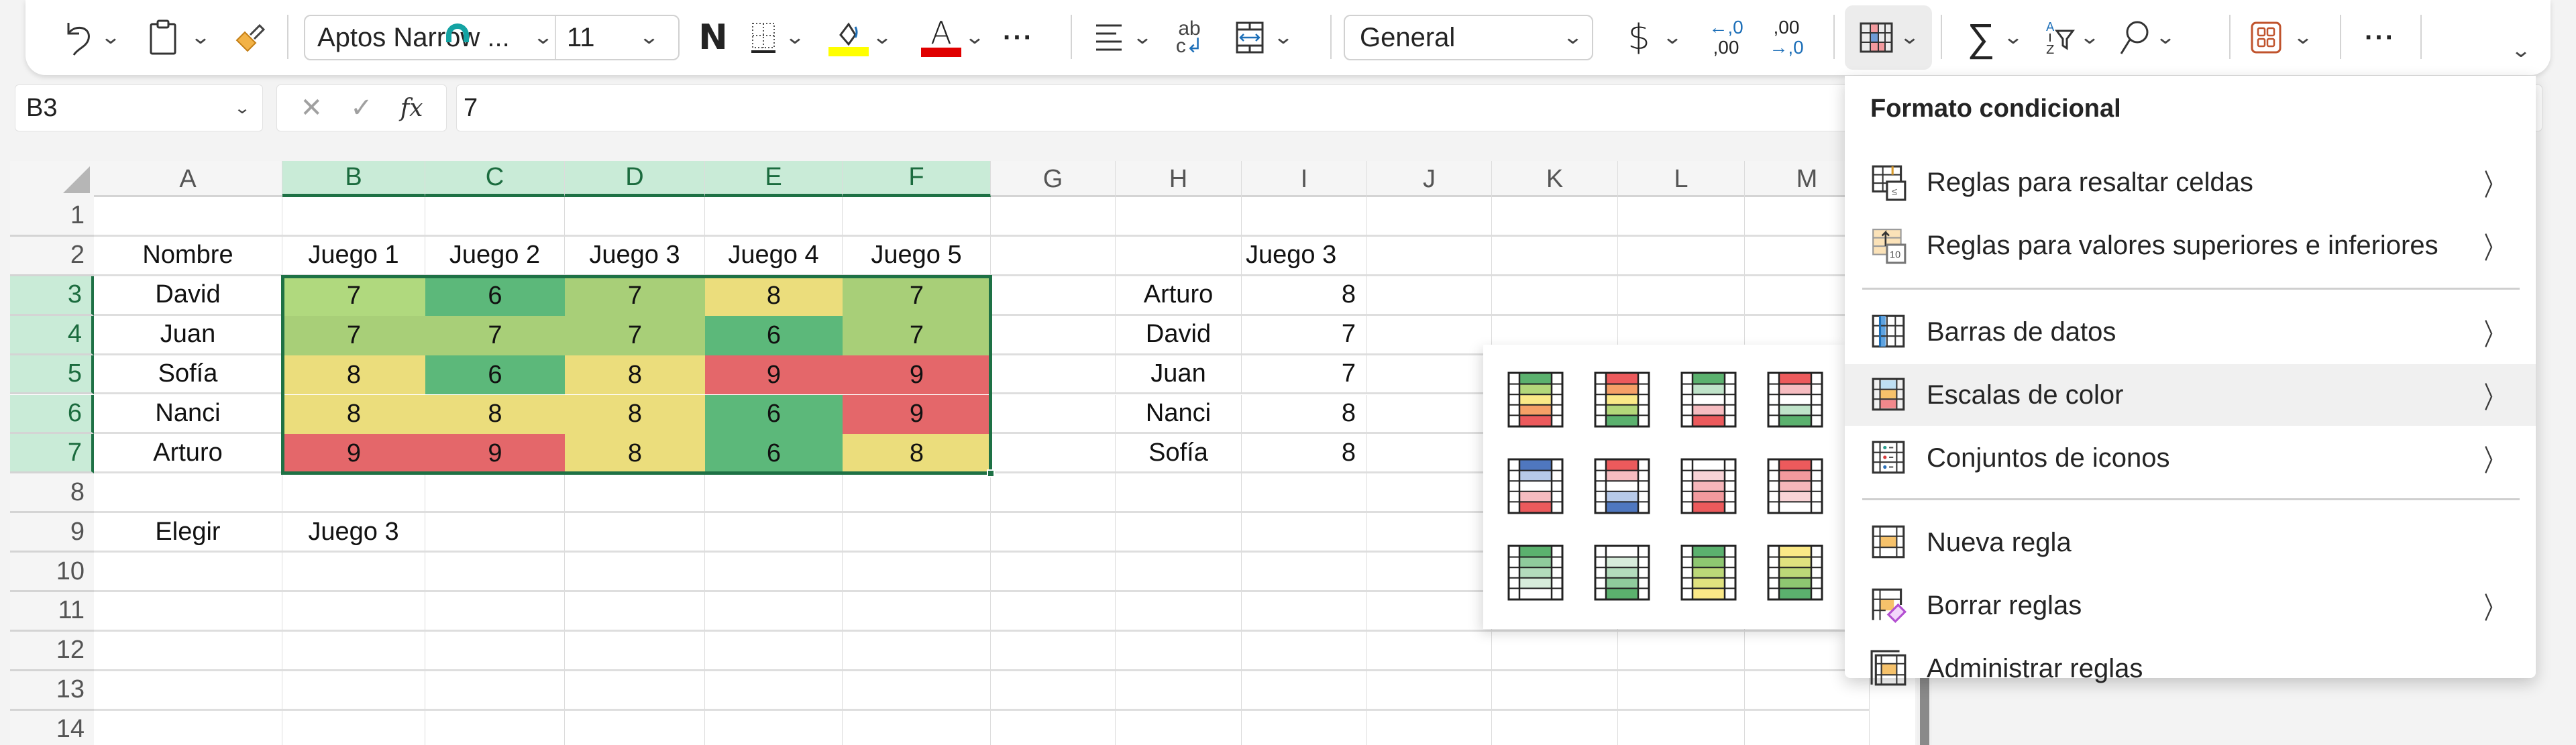  Describe the element at coordinates (1786, 37) in the screenshot. I see `decrease-decimal-button: ,00 →,0` at that location.